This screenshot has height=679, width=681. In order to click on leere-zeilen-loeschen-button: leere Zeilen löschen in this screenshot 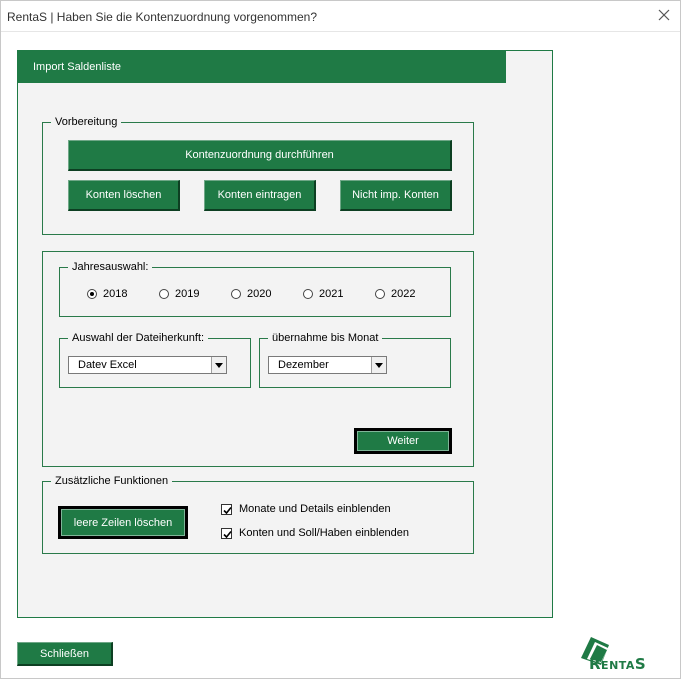, I will do `click(123, 522)`.